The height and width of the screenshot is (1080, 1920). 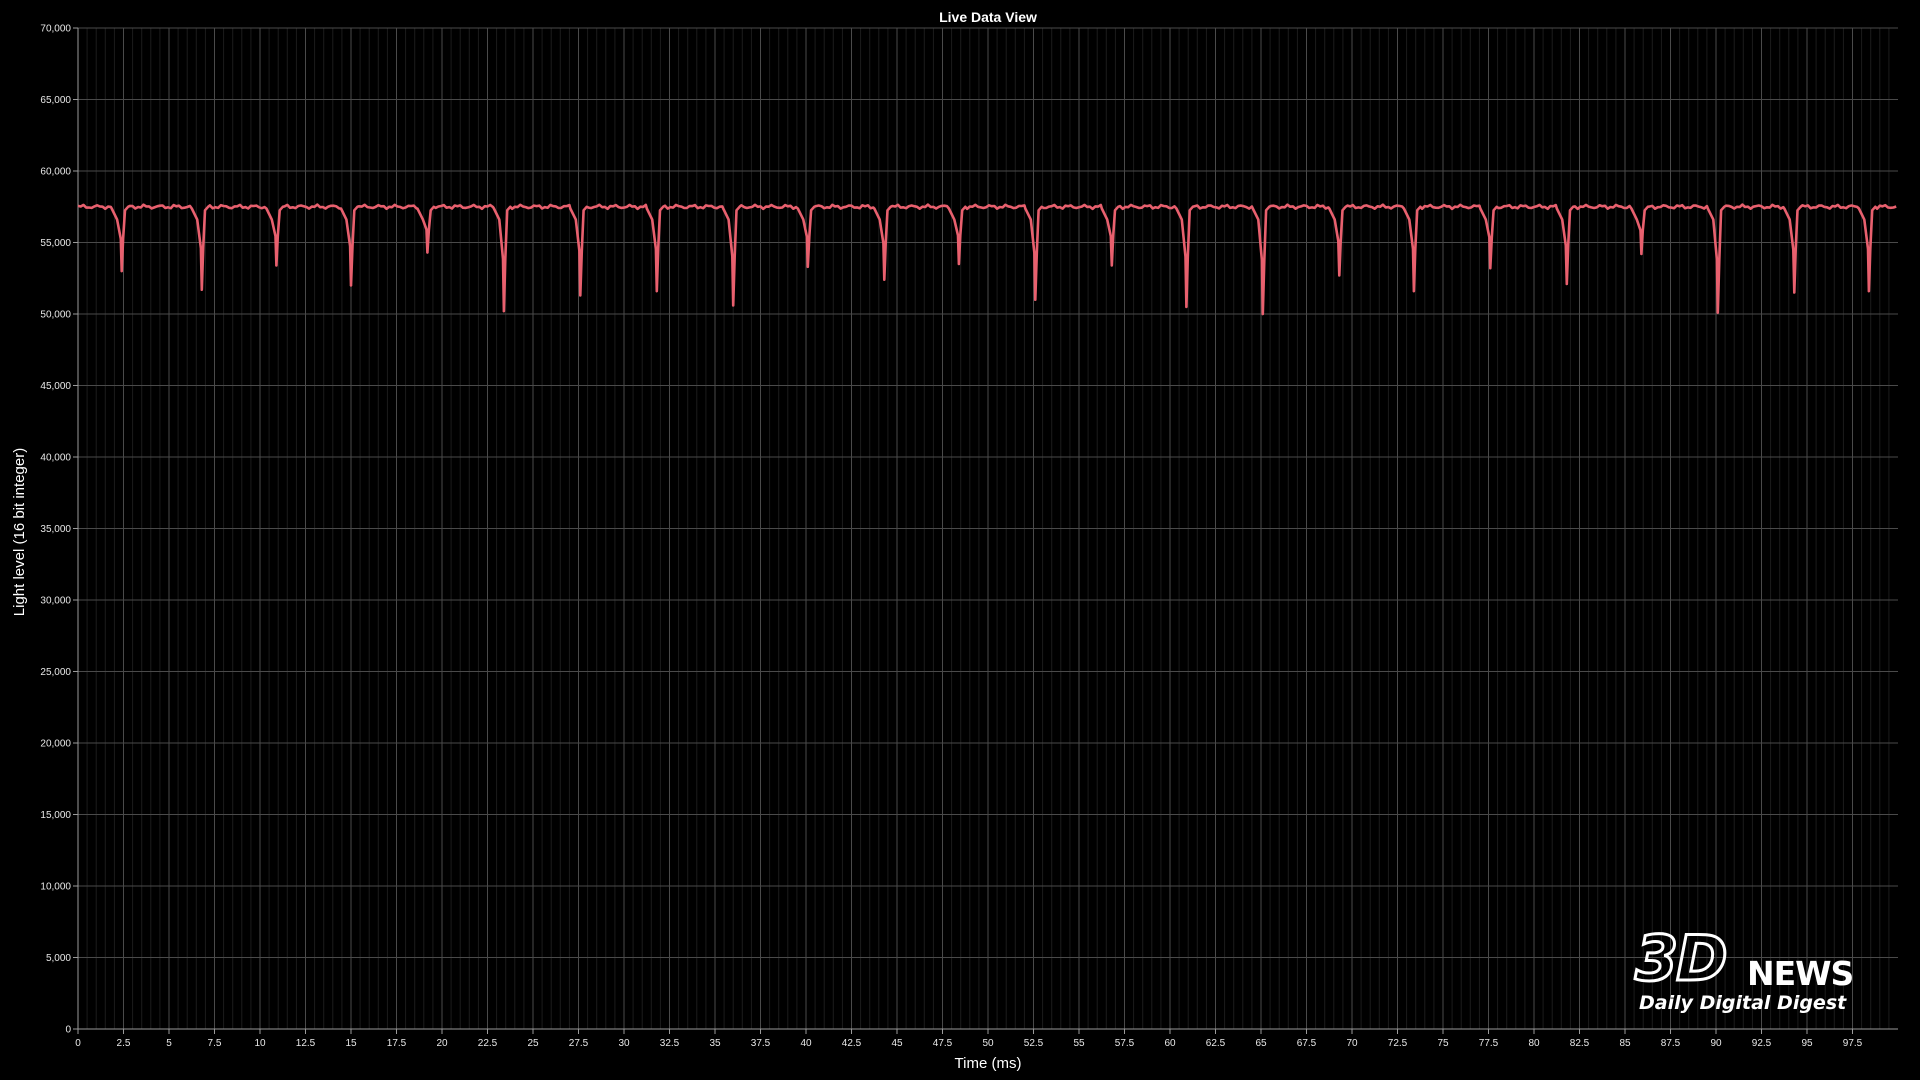 I want to click on y-axis-label: Light level (16 bit integer), so click(x=19, y=532).